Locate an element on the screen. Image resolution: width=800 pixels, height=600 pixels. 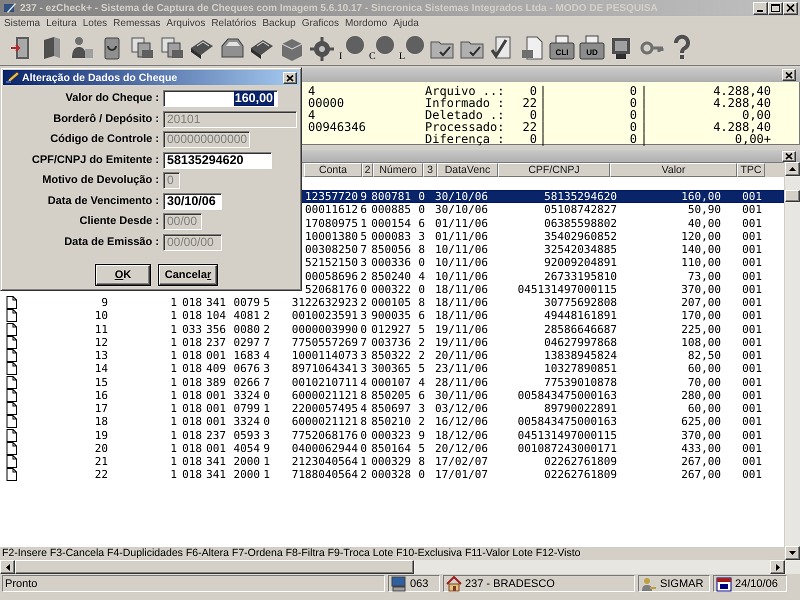
table-row: 10 1 018 104 4081 2 0010023591 3 900035 6 18/11/06 49448161891 170,00 001 is located at coordinates (392, 315).